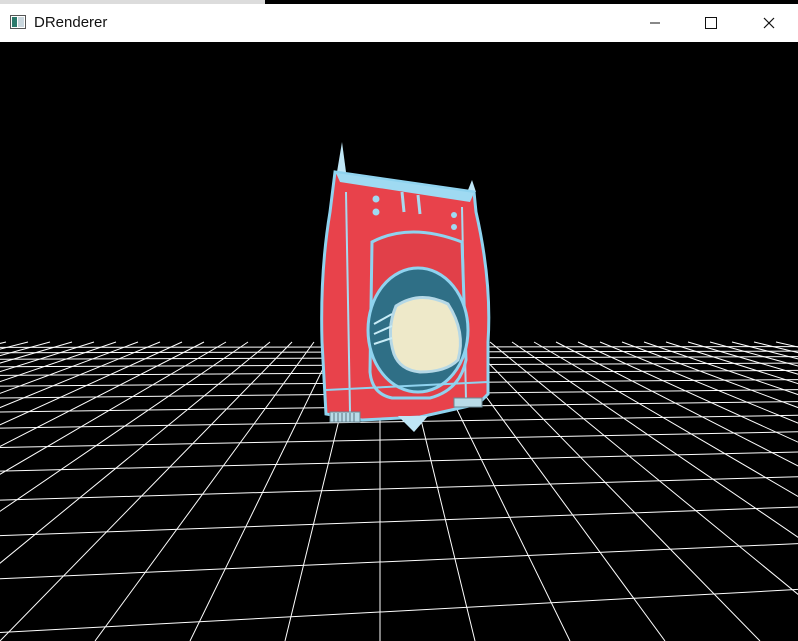 The height and width of the screenshot is (641, 798). I want to click on window-title: DRenderer, so click(71, 22).